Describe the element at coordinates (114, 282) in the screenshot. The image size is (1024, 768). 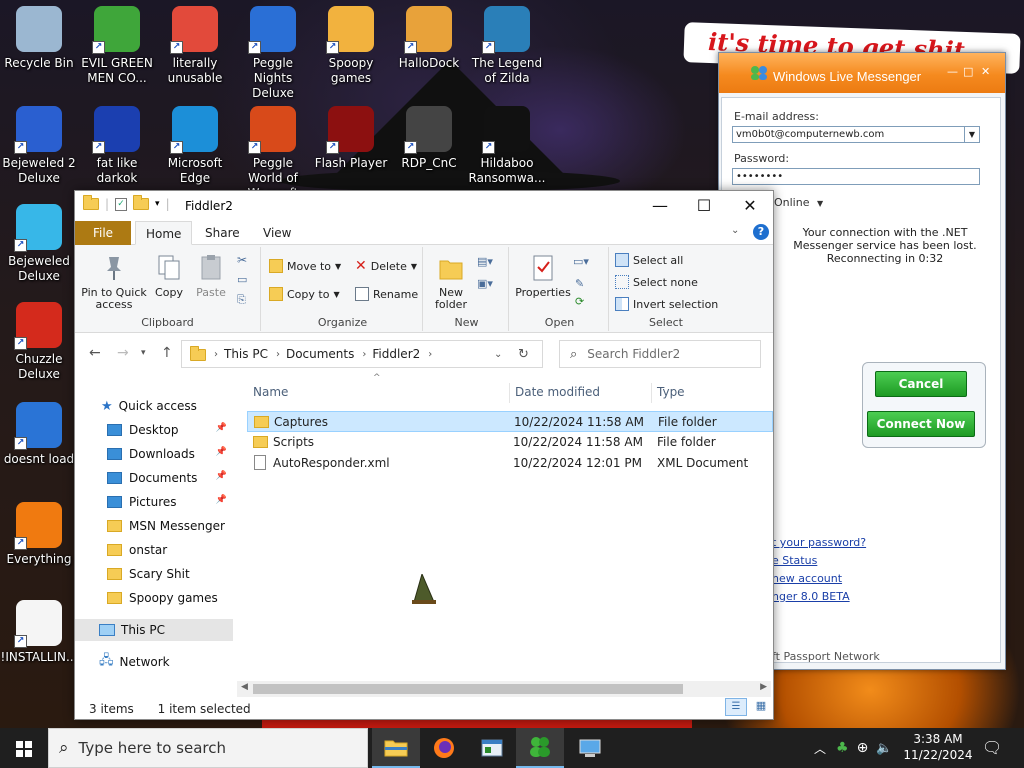
I see `pin-quick-access-button: Pin to Quick access` at that location.